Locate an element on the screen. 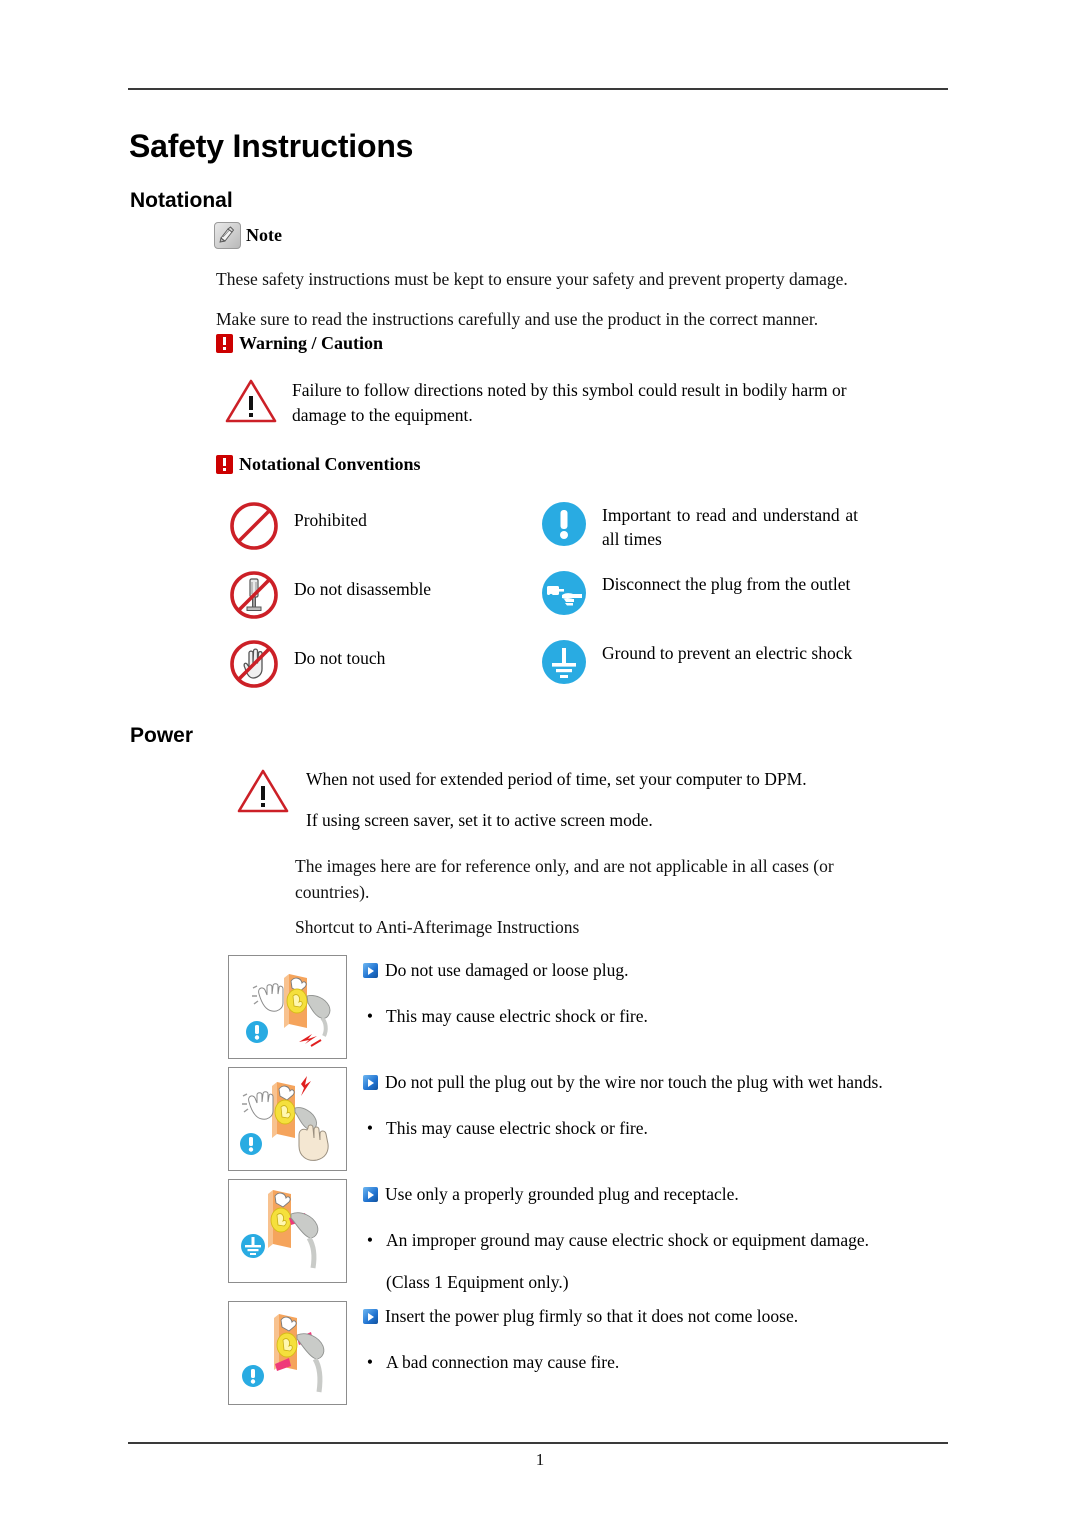  conventions-label: Disconnect the plug from the outlet is located at coordinates (726, 584).